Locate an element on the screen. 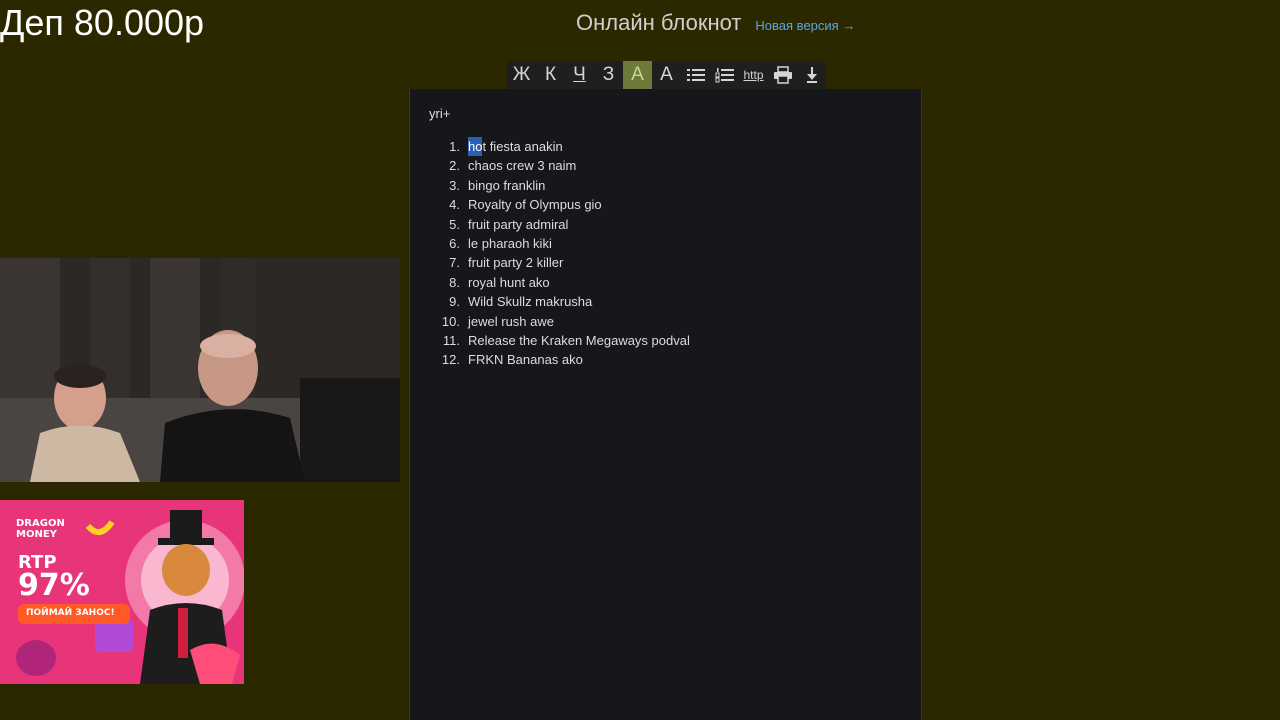  list-item: 5. fruit party admiral is located at coordinates (560, 224).